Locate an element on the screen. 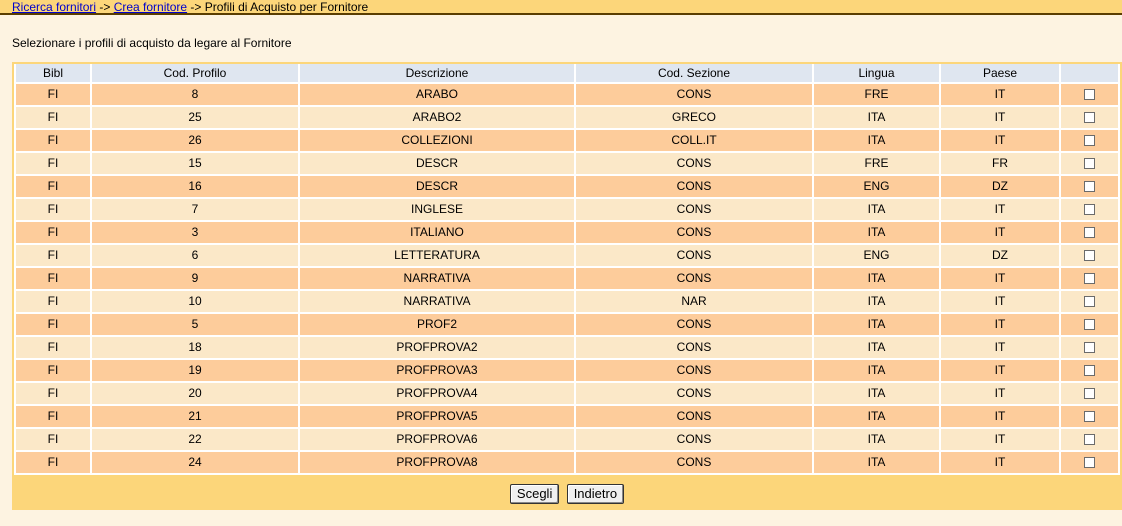  indietro-button: Indietro is located at coordinates (595, 494).